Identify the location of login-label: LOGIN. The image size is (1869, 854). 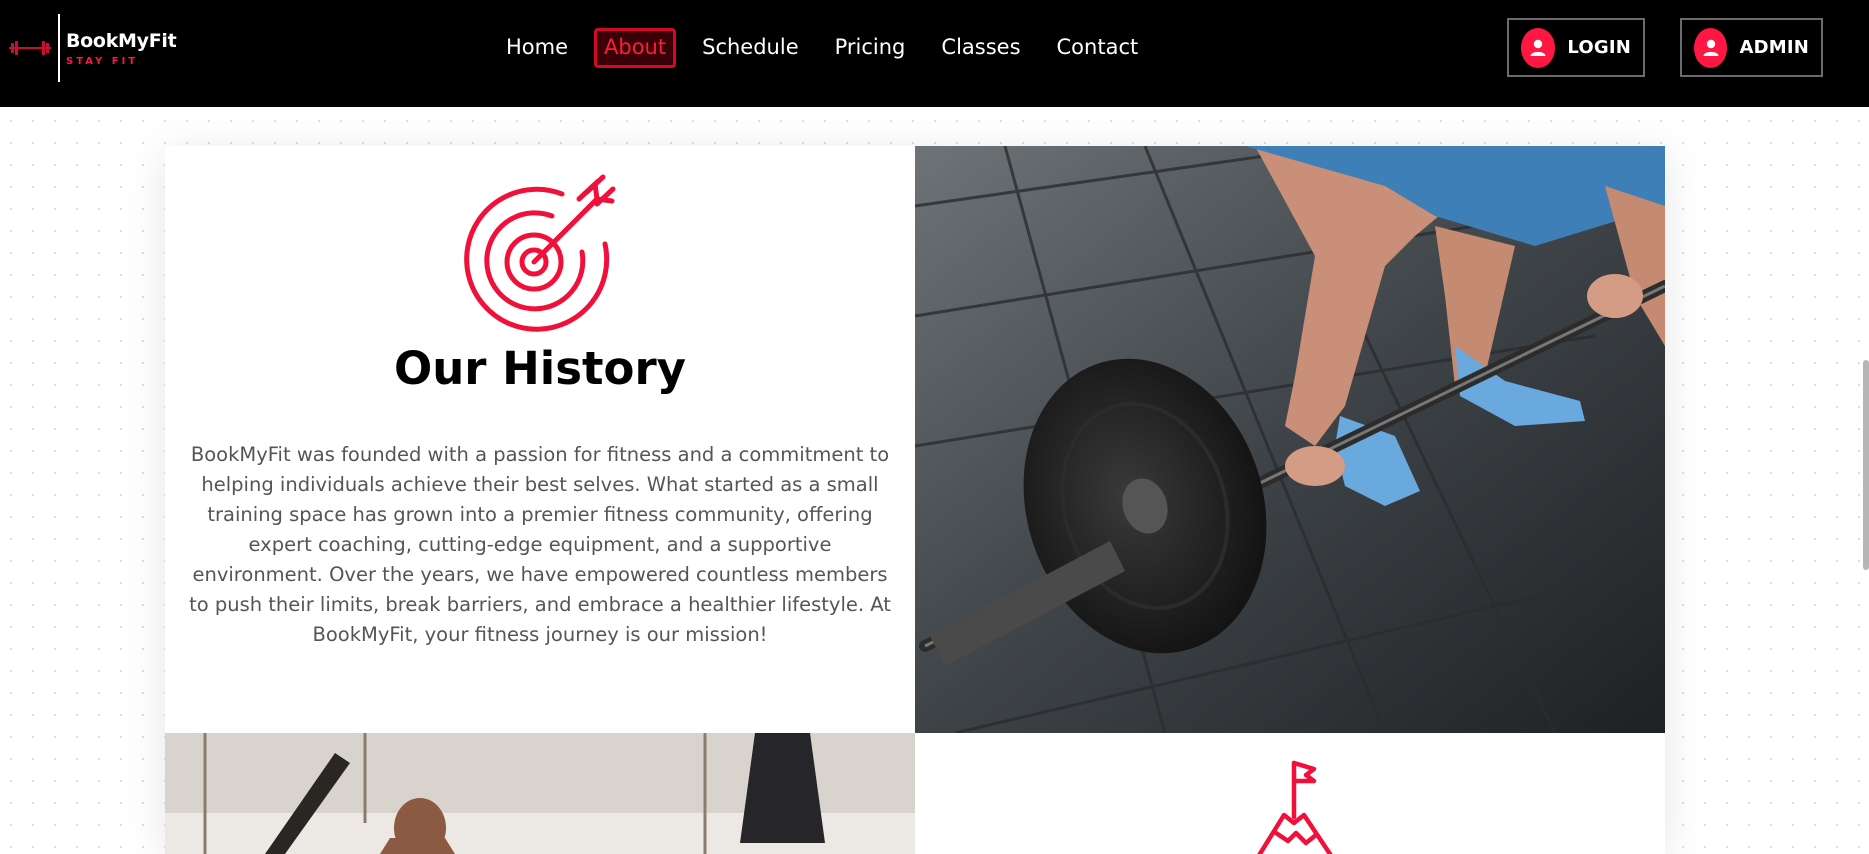
(1599, 47).